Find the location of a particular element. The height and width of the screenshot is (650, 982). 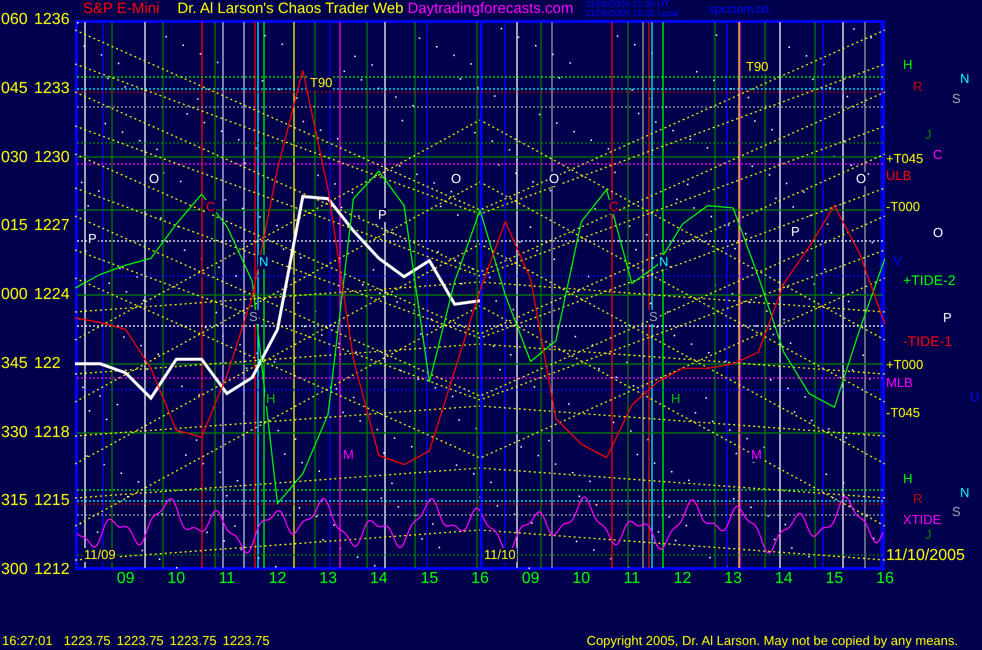

legend-label: -TIDE-1 is located at coordinates (927, 341).